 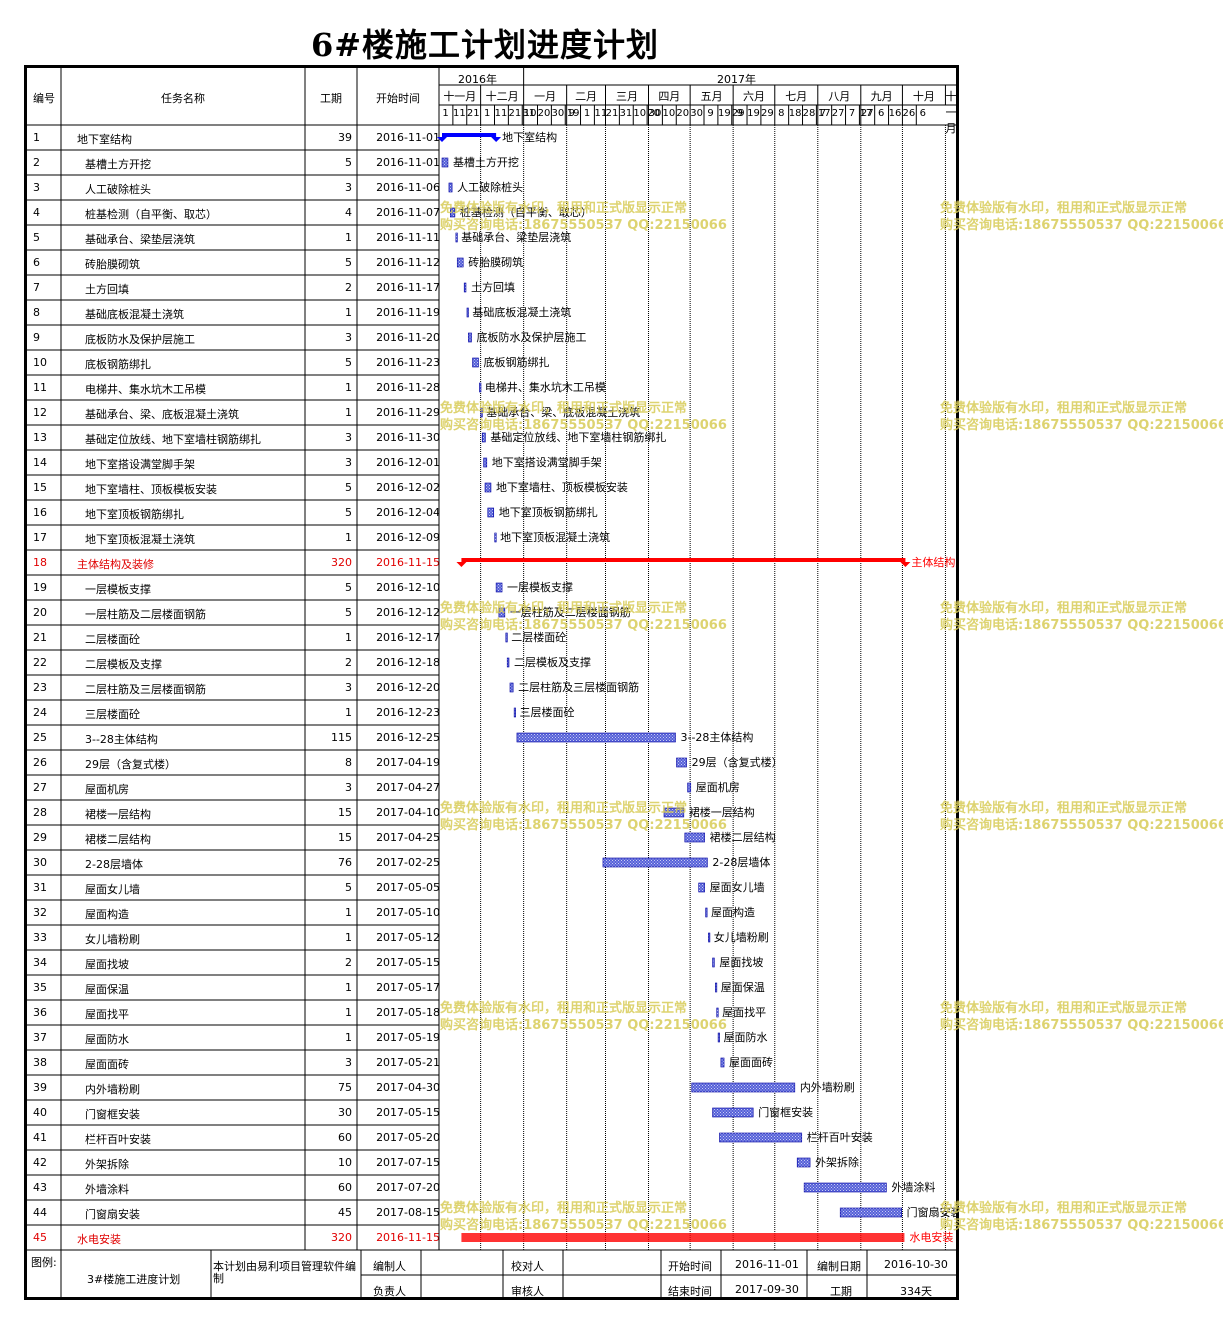 What do you see at coordinates (548, 512) in the screenshot?
I see `bar-label: 地下室顶板钢筋绑扎` at bounding box center [548, 512].